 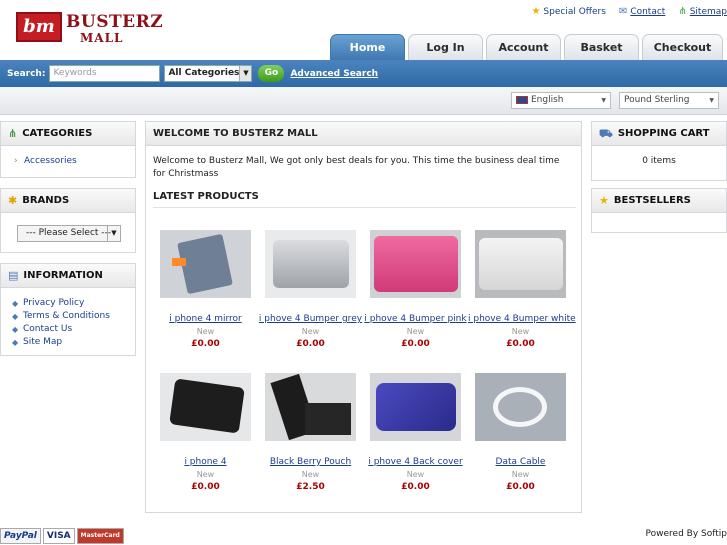 I want to click on advanced-search-link: Advanced Search, so click(x=334, y=74).